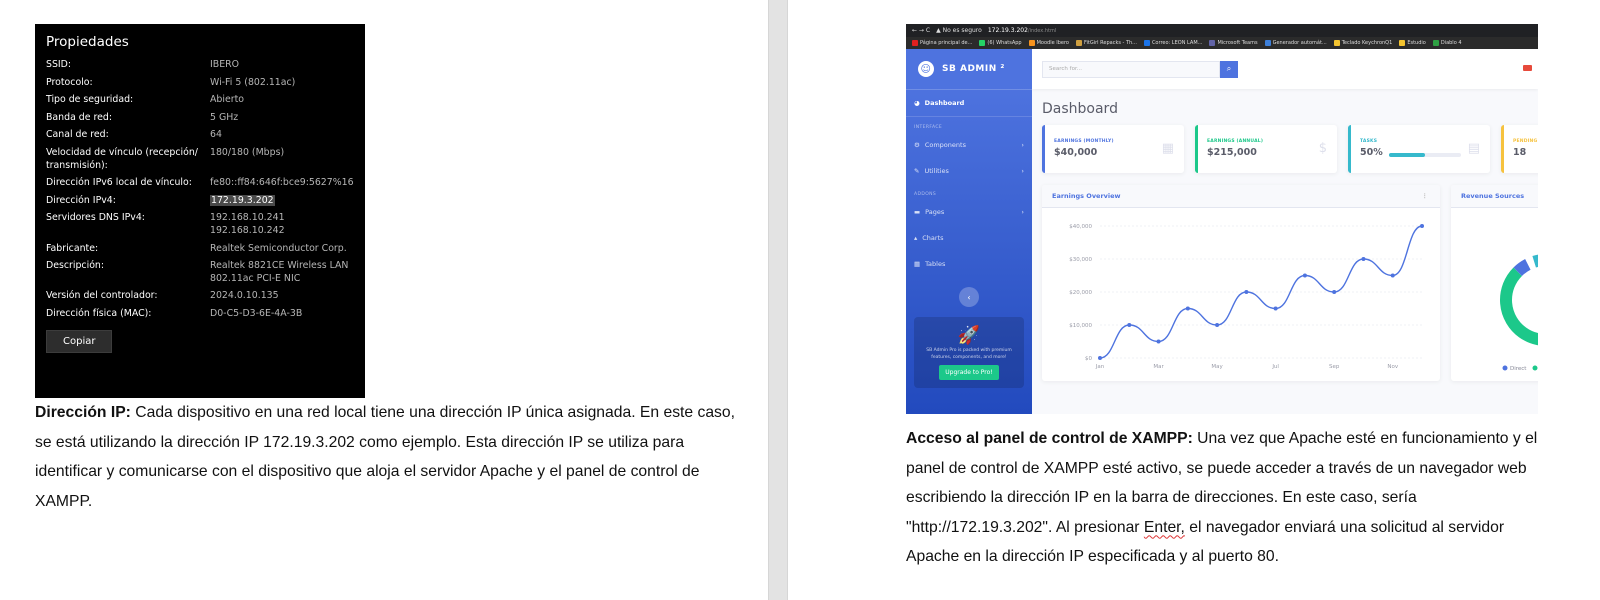 This screenshot has height=600, width=1600. What do you see at coordinates (1392, 367) in the screenshot?
I see `x-tick-label: Nov` at bounding box center [1392, 367].